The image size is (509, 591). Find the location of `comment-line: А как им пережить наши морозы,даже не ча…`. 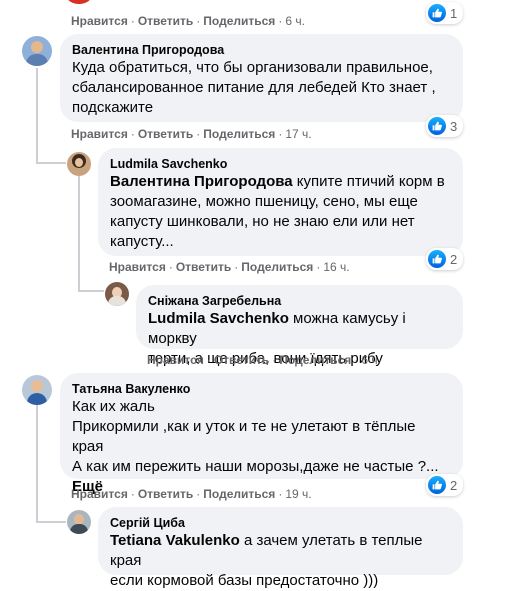

comment-line: А как им пережить наши морозы,даже не ча… is located at coordinates (255, 466).